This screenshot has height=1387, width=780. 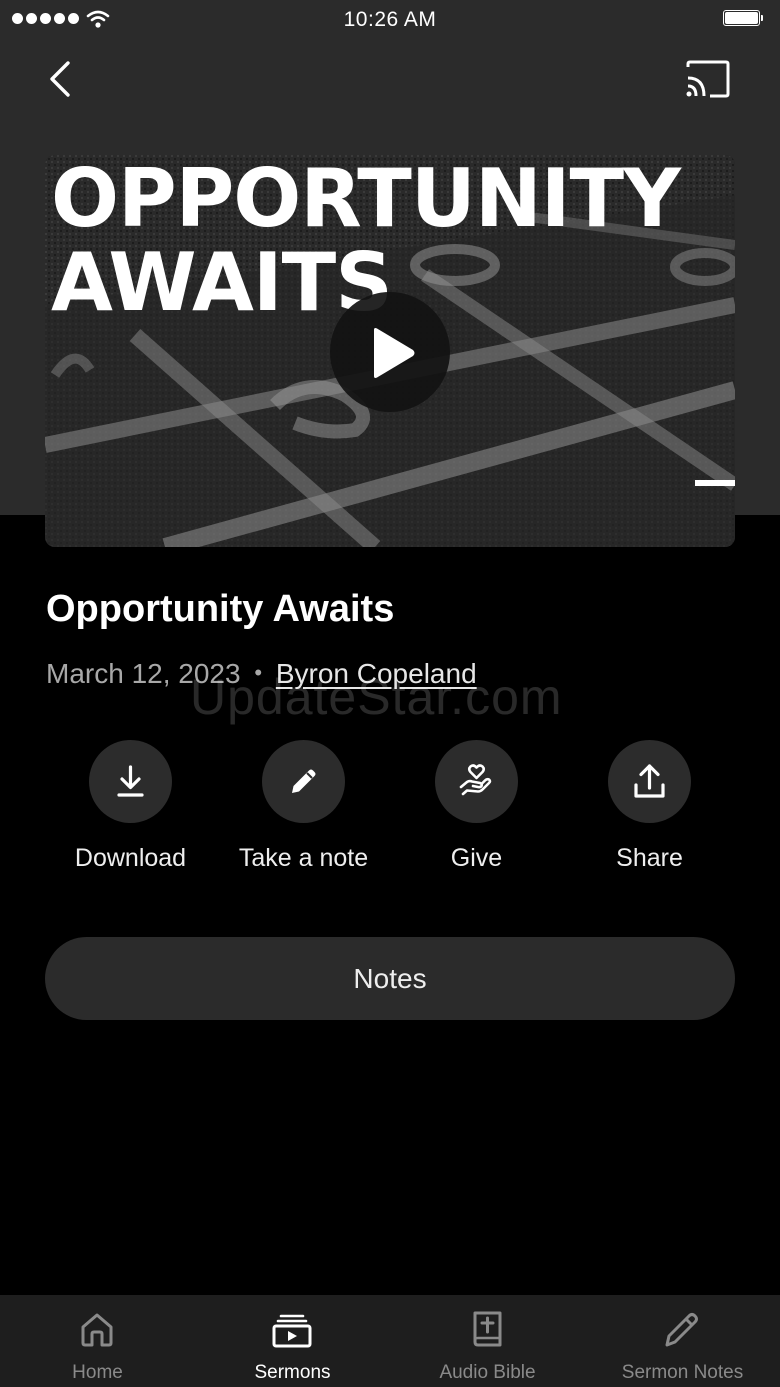 What do you see at coordinates (743, 19) in the screenshot?
I see `battery-icon` at bounding box center [743, 19].